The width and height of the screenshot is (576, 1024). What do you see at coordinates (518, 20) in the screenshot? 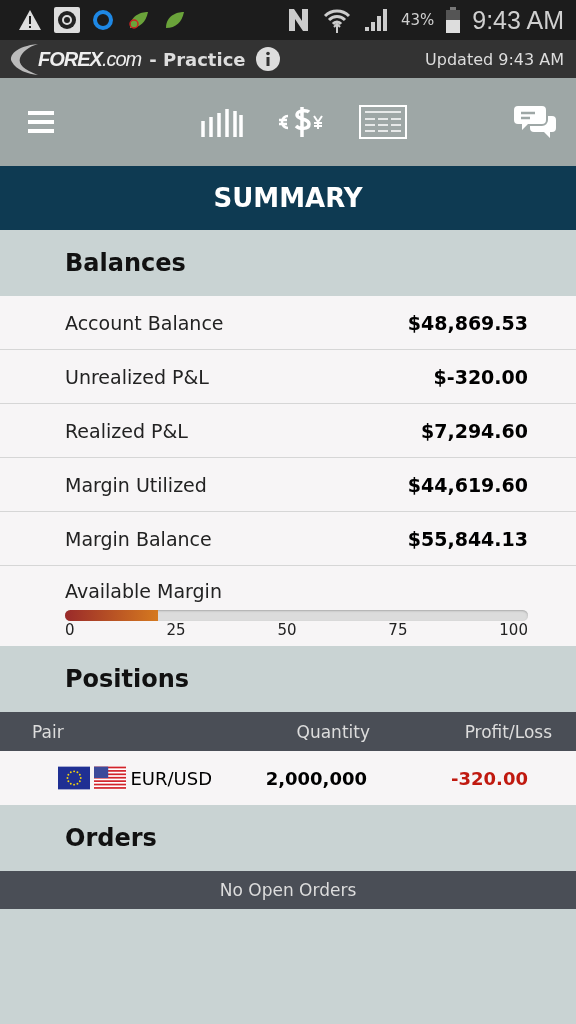
I see `clock: 9:43 AM` at bounding box center [518, 20].